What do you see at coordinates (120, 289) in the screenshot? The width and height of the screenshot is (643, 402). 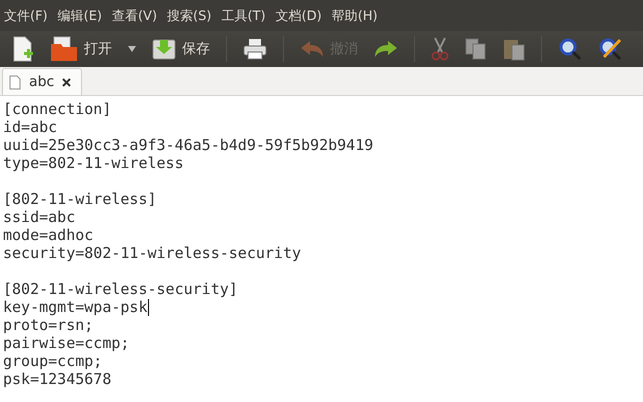 I see `code-line: [802-11-wireless-security]` at bounding box center [120, 289].